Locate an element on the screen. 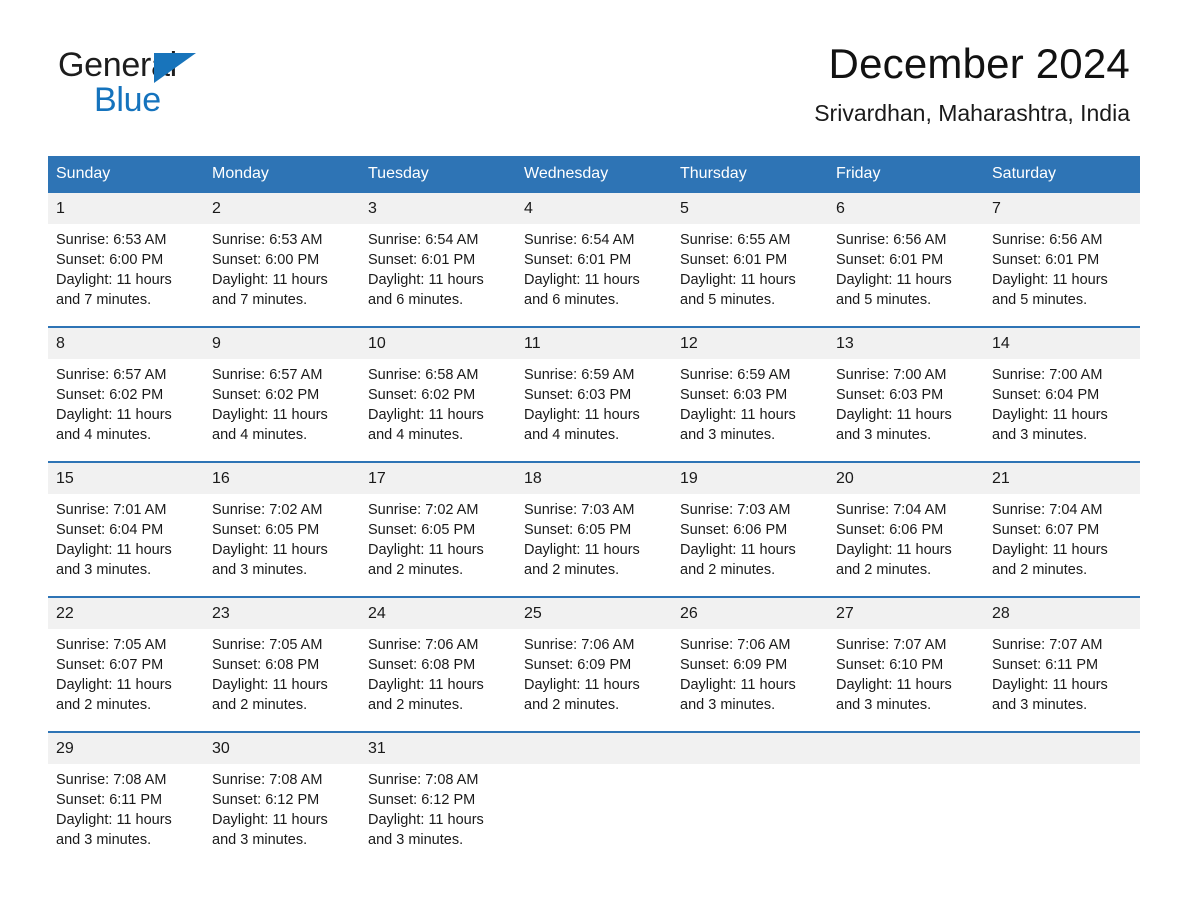 The image size is (1188, 918). sunrise-text: Sunrise: 6:57 AM is located at coordinates (267, 375).